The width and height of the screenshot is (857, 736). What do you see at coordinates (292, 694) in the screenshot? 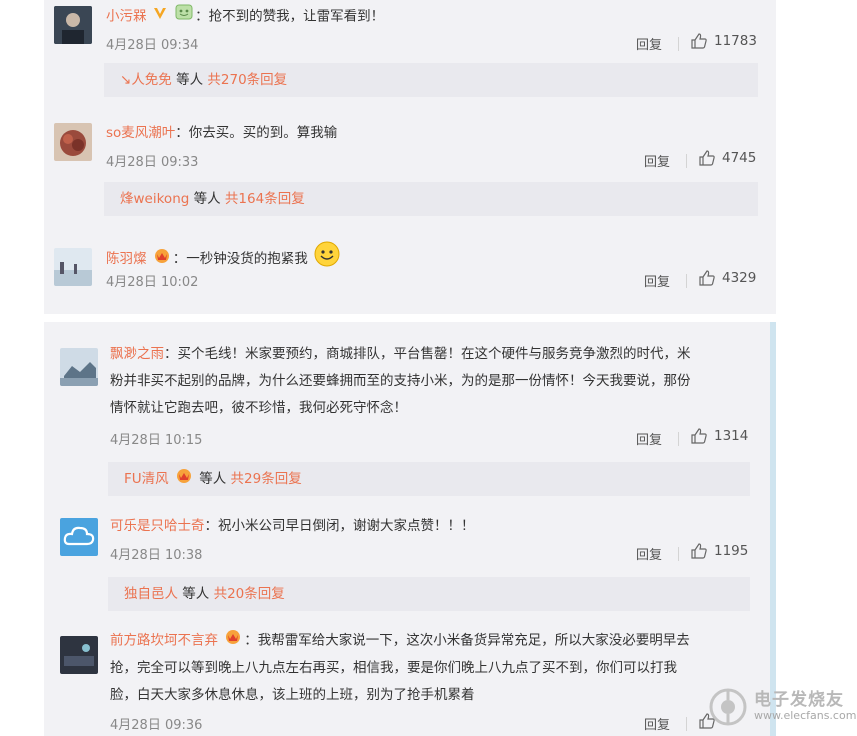
I see `comment-text-line: 脸，白天大家多休息休息，该上班的上班，别为了抢手机累着` at bounding box center [292, 694].